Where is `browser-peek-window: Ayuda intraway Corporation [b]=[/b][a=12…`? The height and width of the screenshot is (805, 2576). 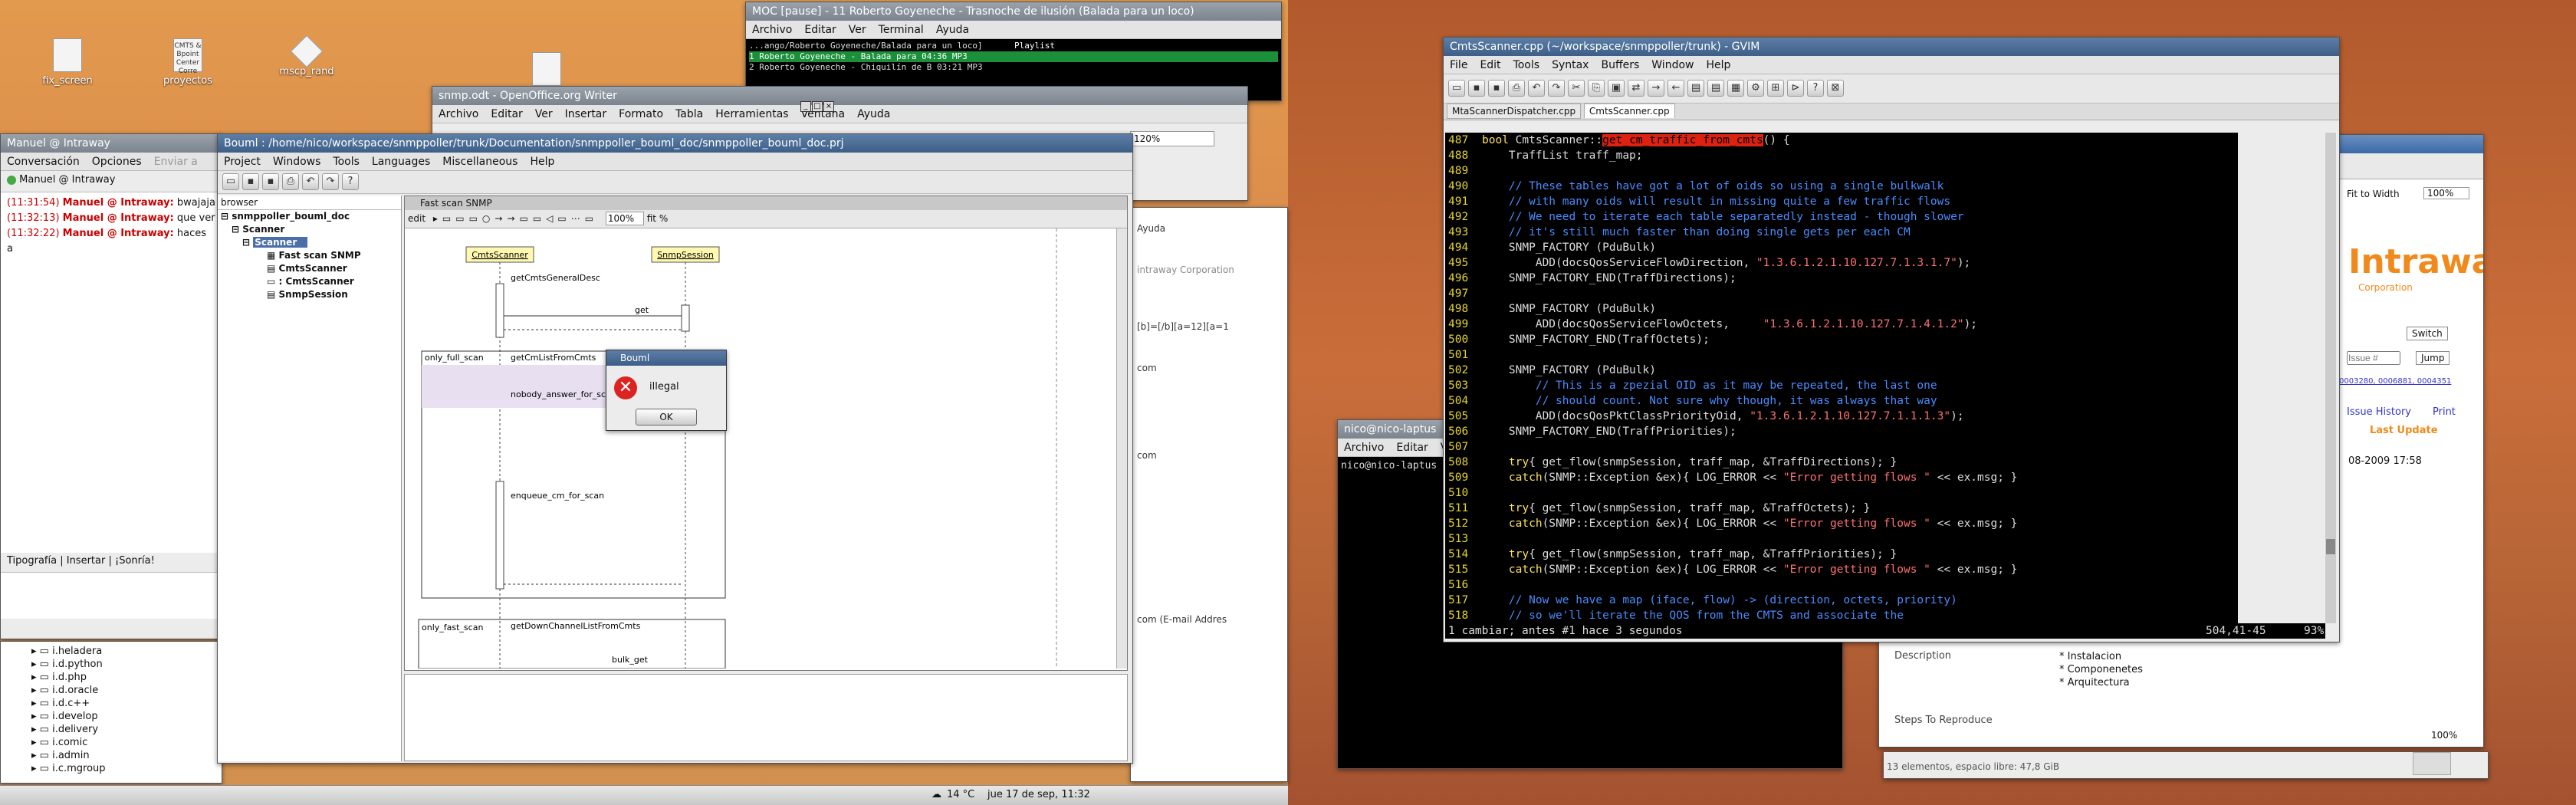
browser-peek-window: Ayuda intraway Corporation [b]=[/b][a=12… is located at coordinates (1209, 495).